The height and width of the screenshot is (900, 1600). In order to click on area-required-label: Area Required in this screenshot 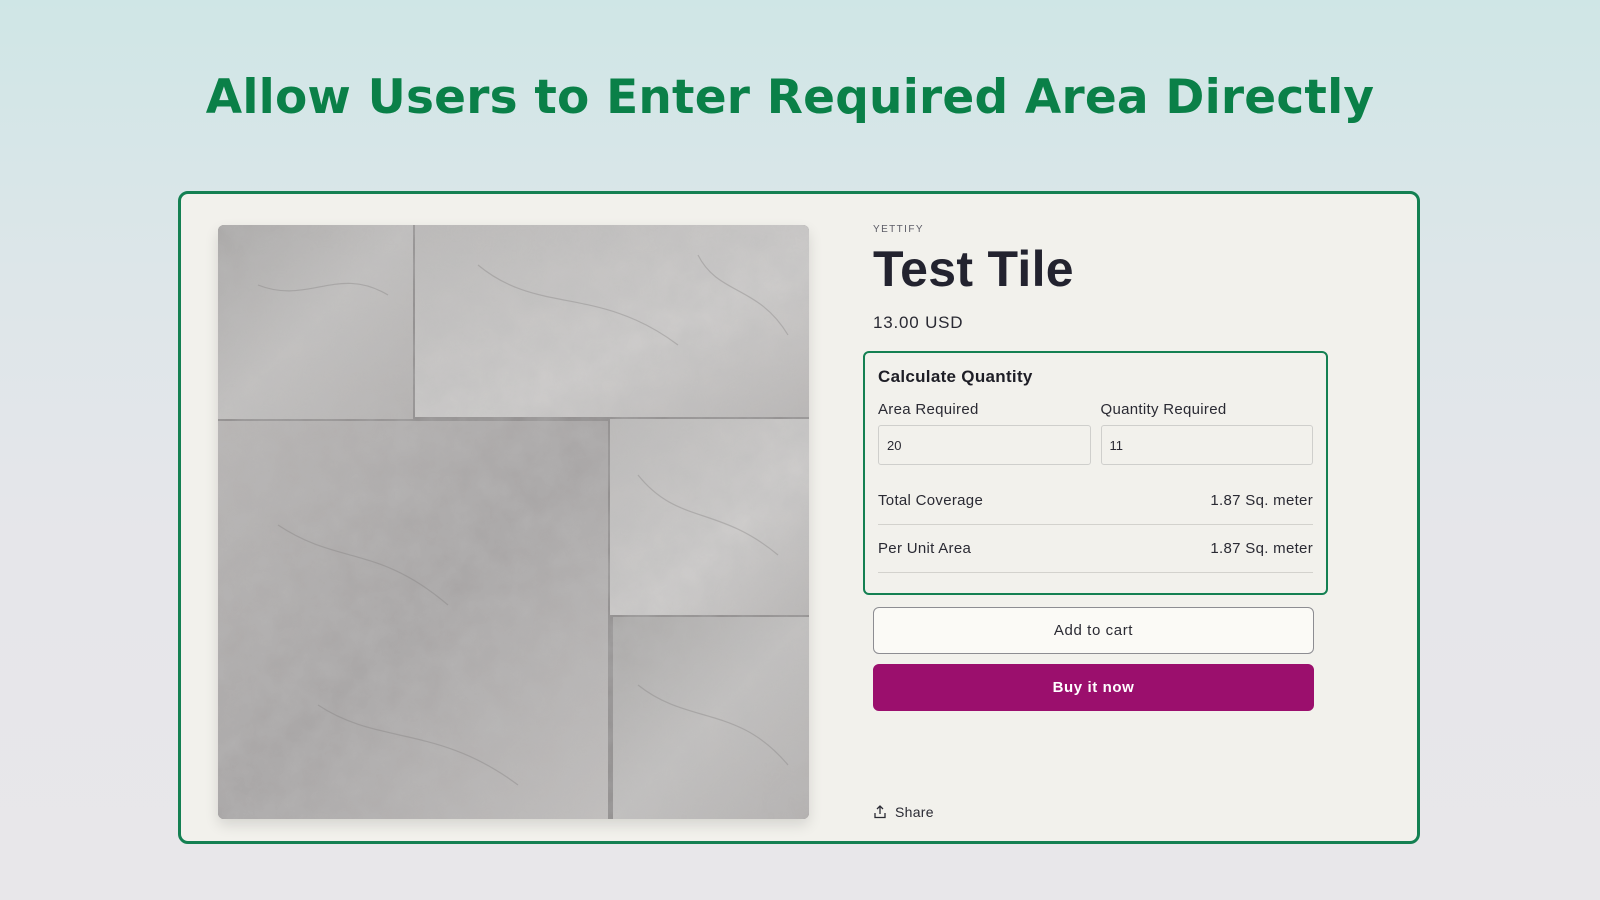, I will do `click(928, 409)`.